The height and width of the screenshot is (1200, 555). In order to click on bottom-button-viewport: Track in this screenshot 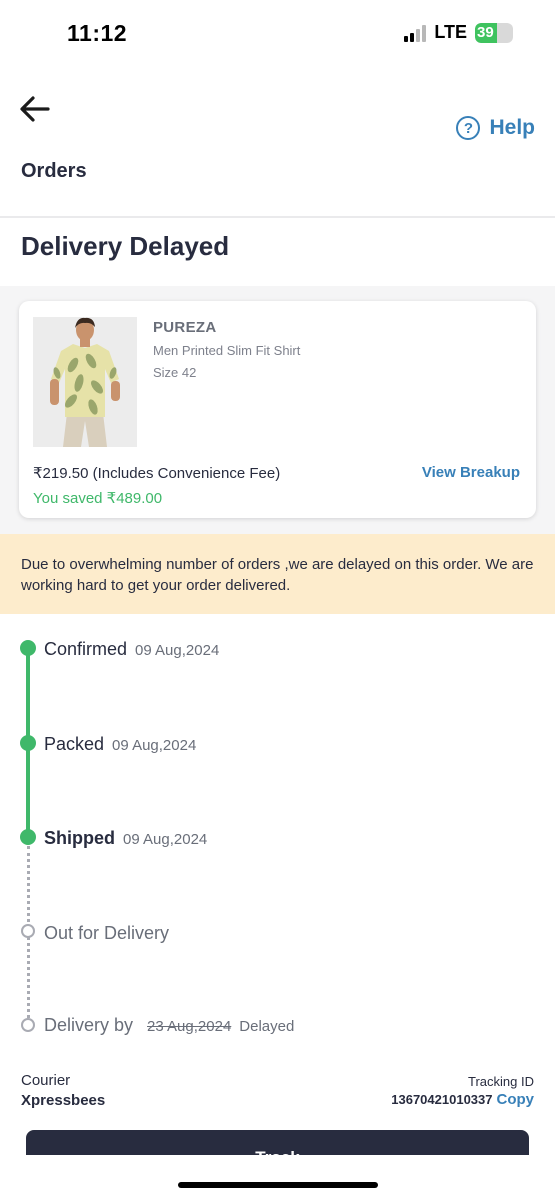, I will do `click(277, 1142)`.